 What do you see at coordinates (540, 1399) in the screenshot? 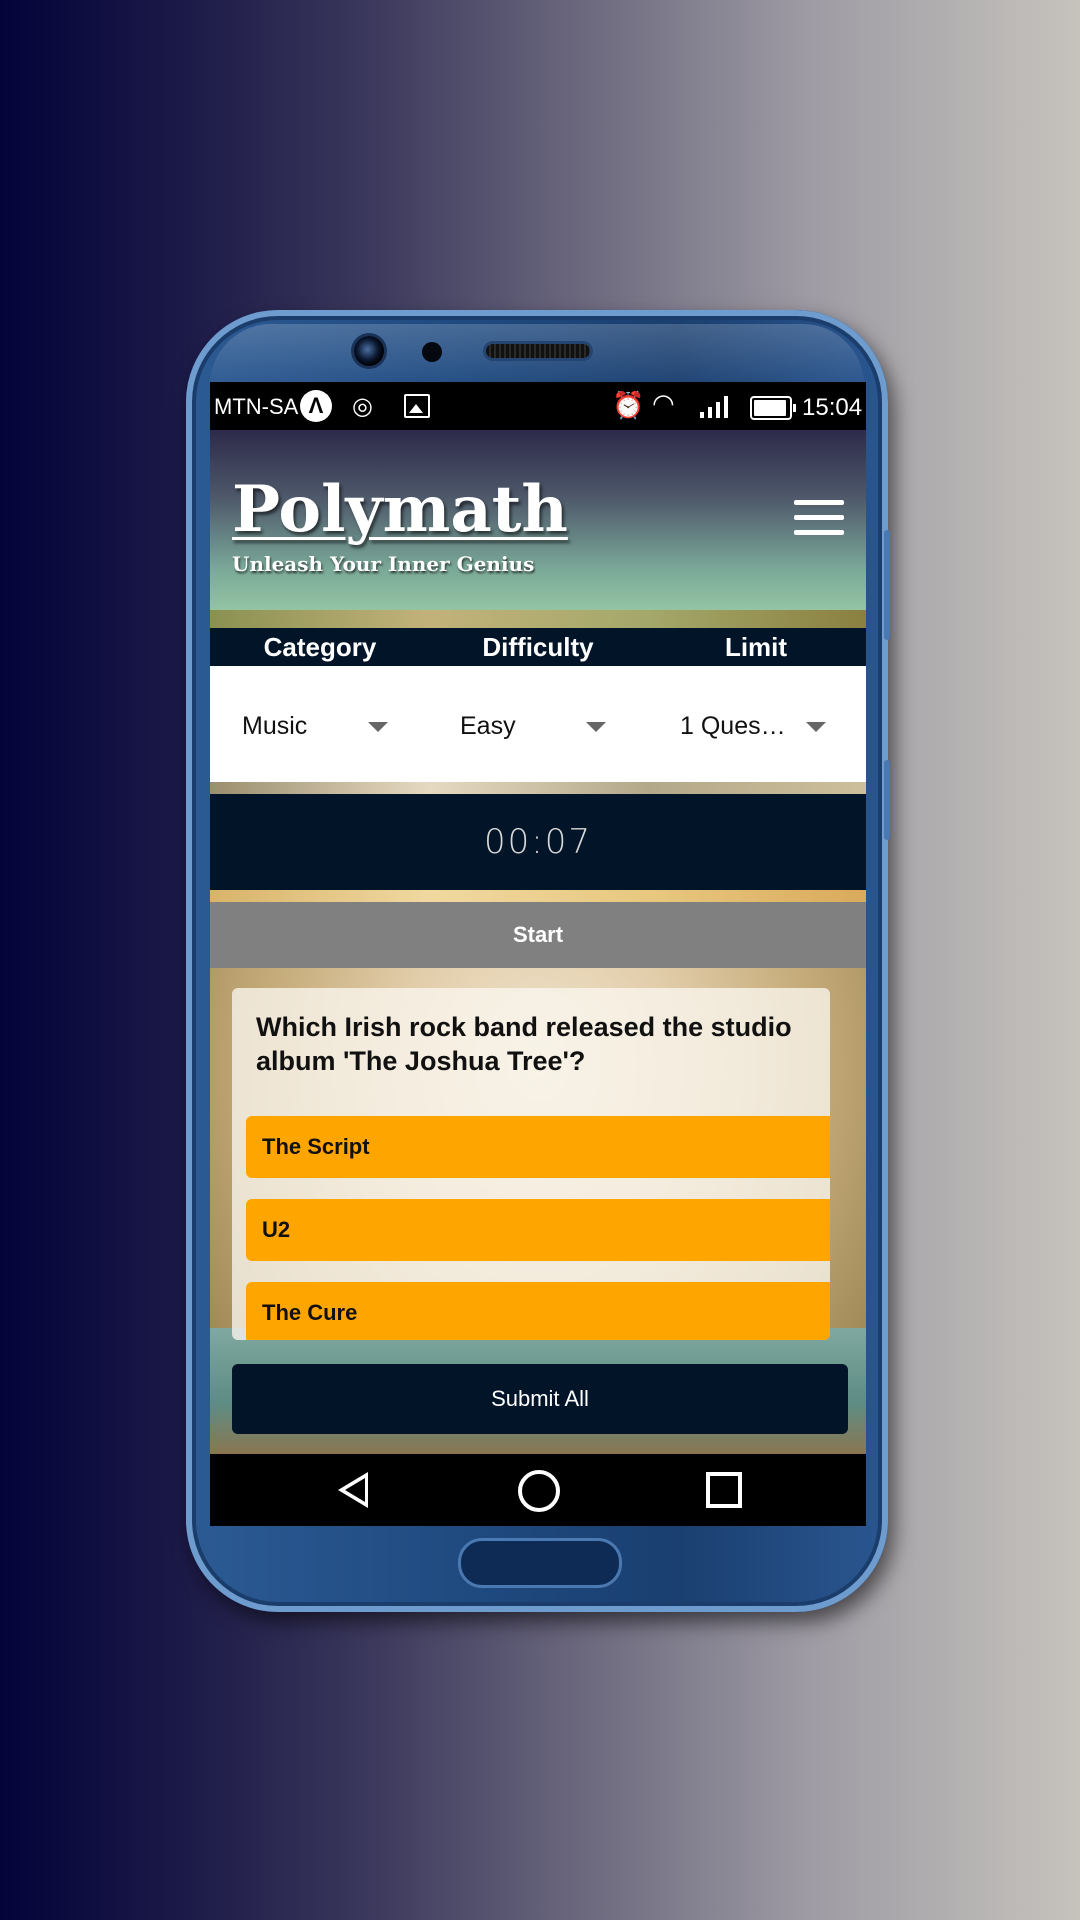
I see `submit-all-button: Submit All` at bounding box center [540, 1399].